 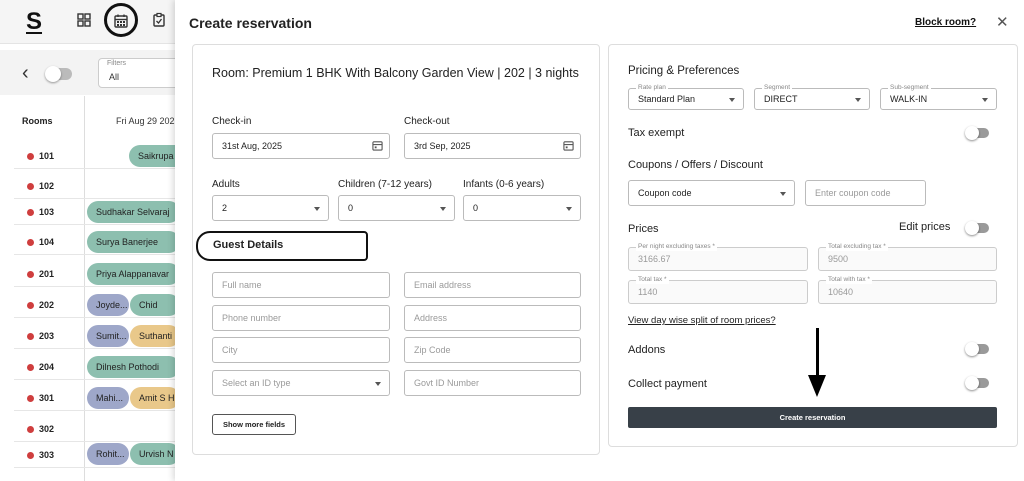 What do you see at coordinates (938, 96) in the screenshot?
I see `sub-segment-select: Sub-segment WALK-IN` at bounding box center [938, 96].